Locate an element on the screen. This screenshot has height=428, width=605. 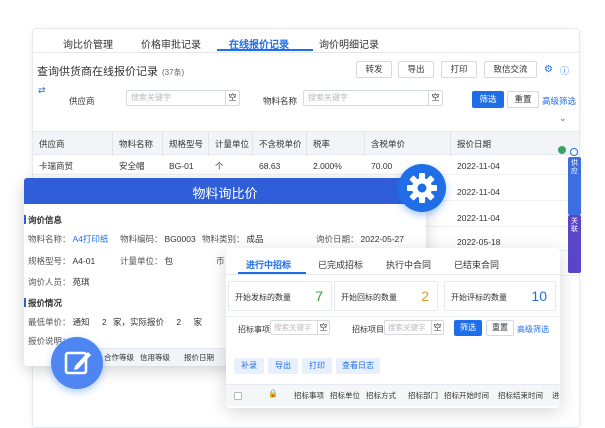
supplier-placeholder: 搜索关键字 is located at coordinates (151, 97).